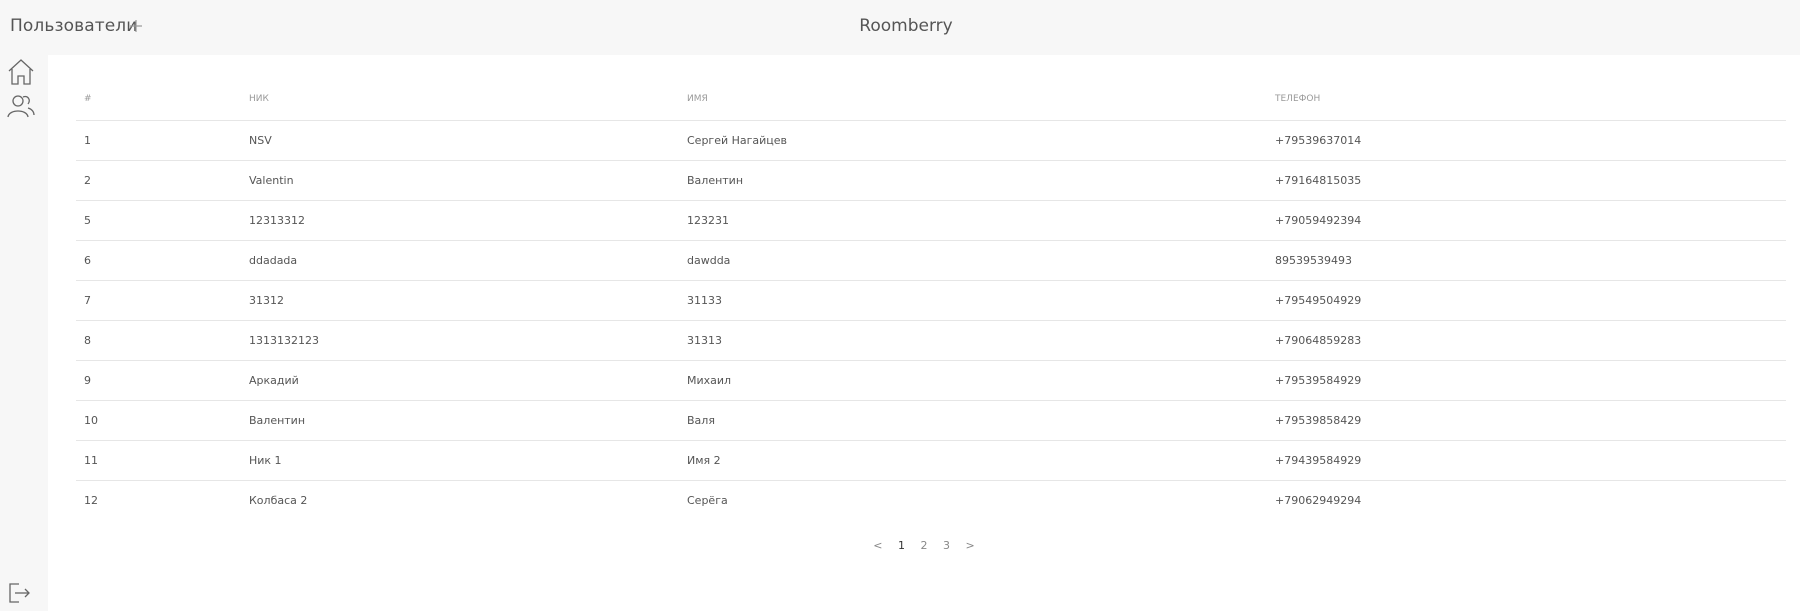 This screenshot has width=1800, height=611. I want to click on cell-phone: 89539539493, so click(1526, 260).